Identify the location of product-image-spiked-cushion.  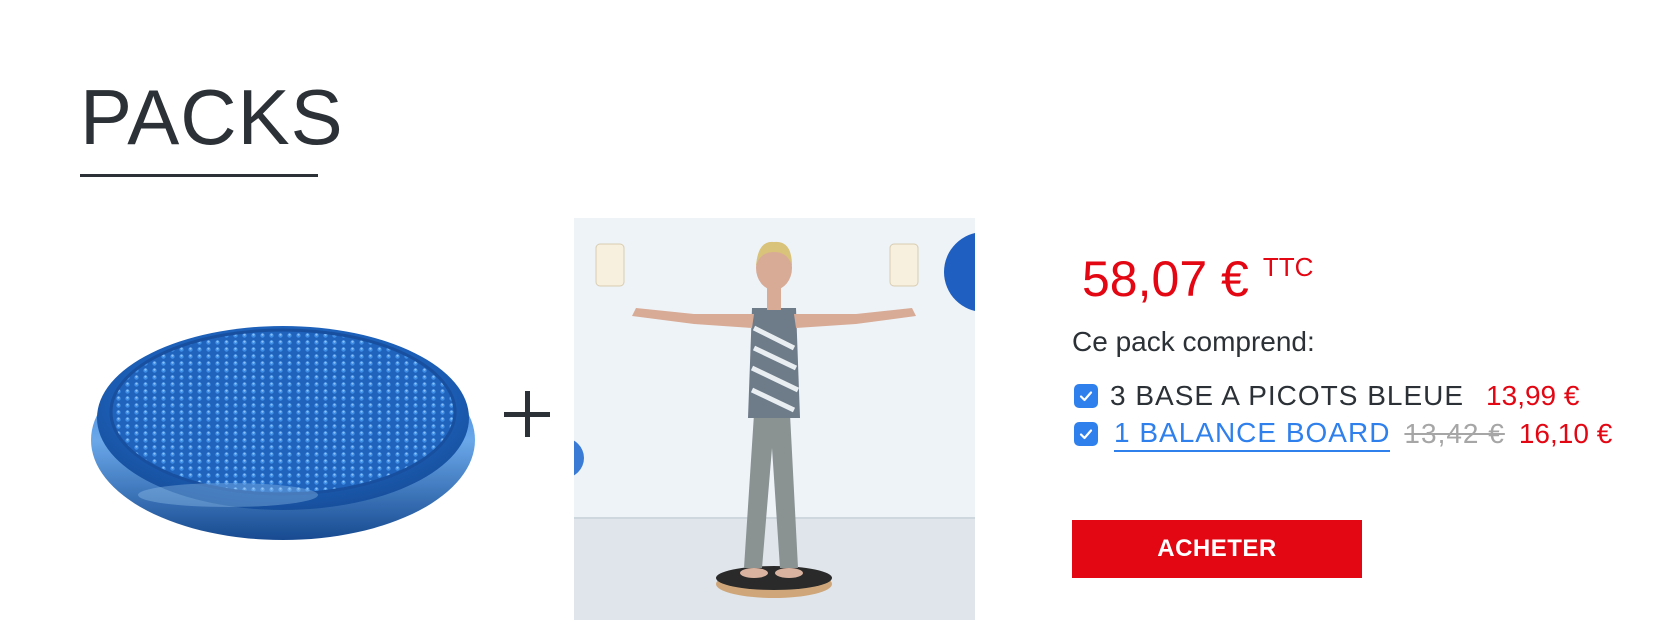
(283, 420).